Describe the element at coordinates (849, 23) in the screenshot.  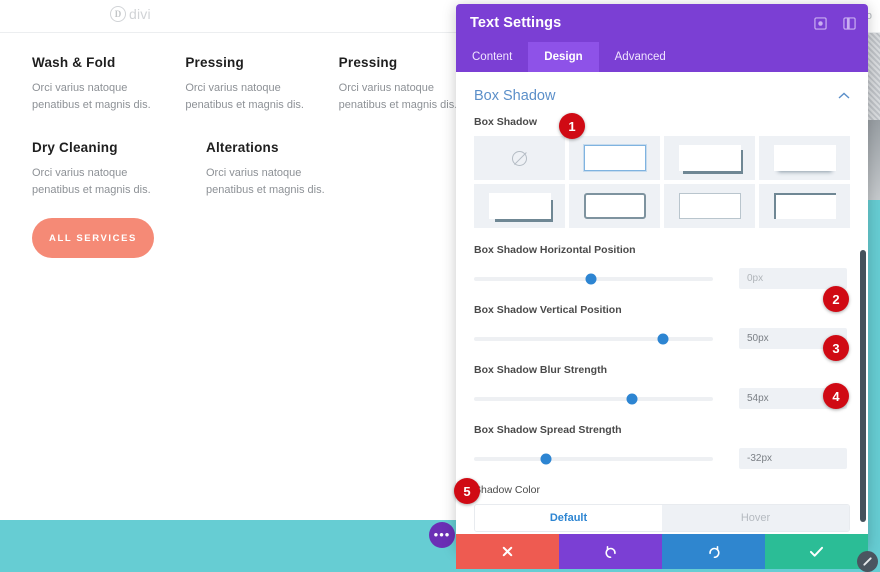
I see `panel-layout-icon` at that location.